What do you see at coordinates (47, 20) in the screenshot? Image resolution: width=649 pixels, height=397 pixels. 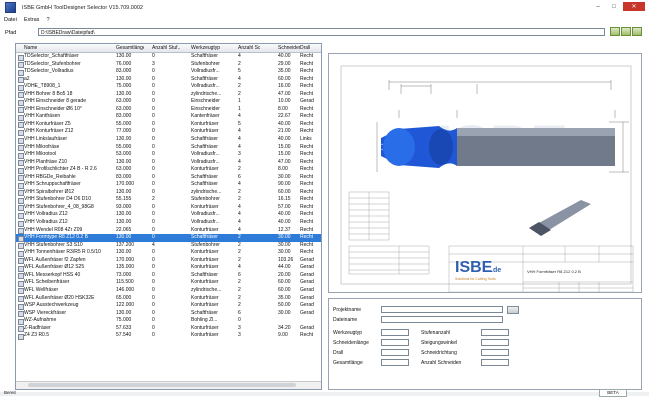 I see `menu-help: ?` at bounding box center [47, 20].